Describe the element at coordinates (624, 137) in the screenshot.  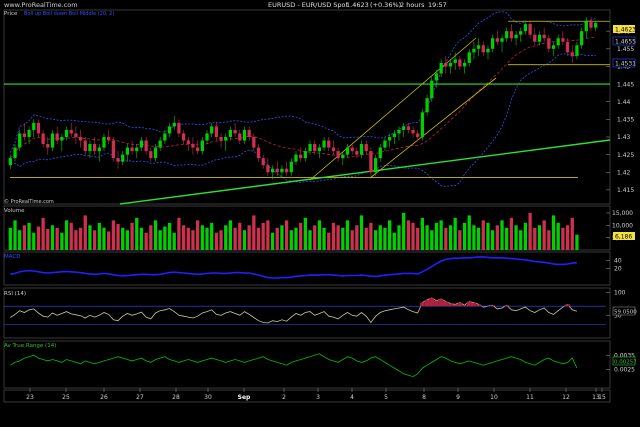
I see `price-y-tick-label: 1.43` at that location.